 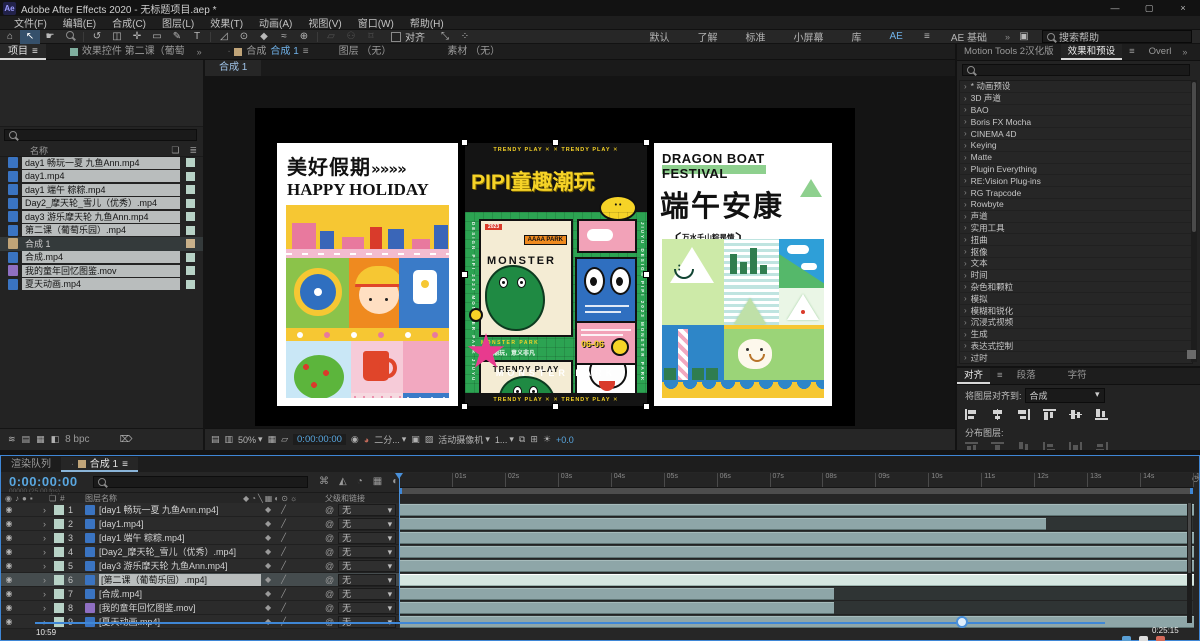 I want to click on workspace-menu-icon: ≡, so click(x=927, y=37).